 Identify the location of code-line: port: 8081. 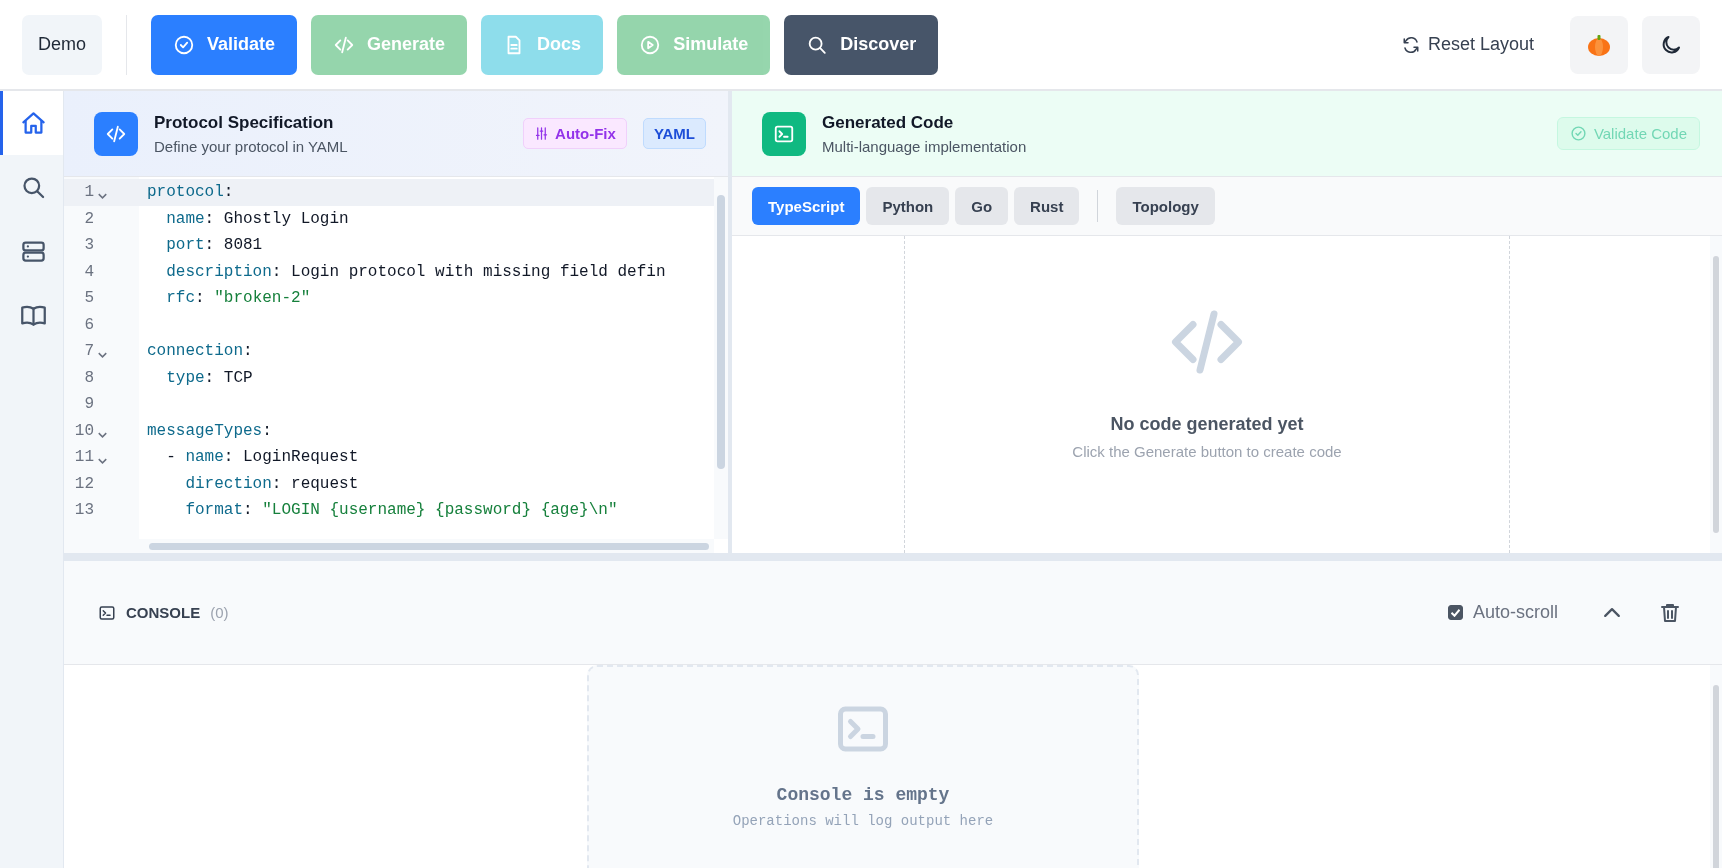
(214, 245).